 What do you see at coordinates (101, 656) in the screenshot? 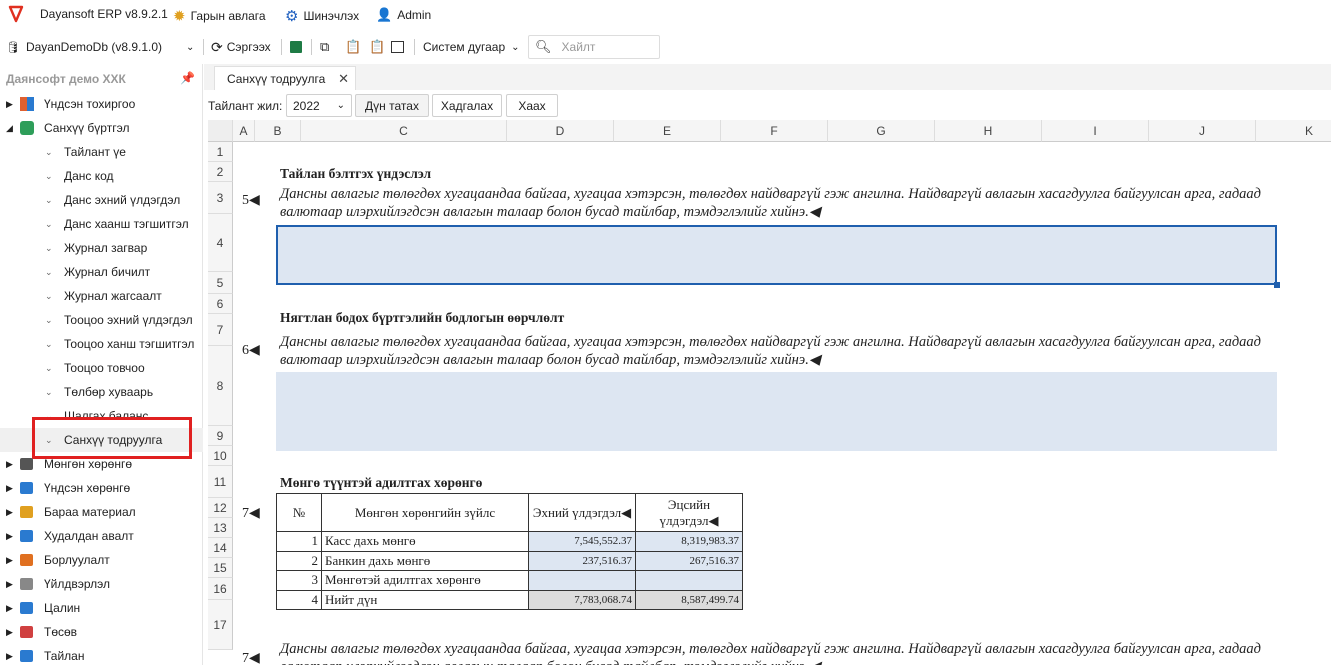
I see `sidebar-item: ▶ Тайлан` at bounding box center [101, 656].